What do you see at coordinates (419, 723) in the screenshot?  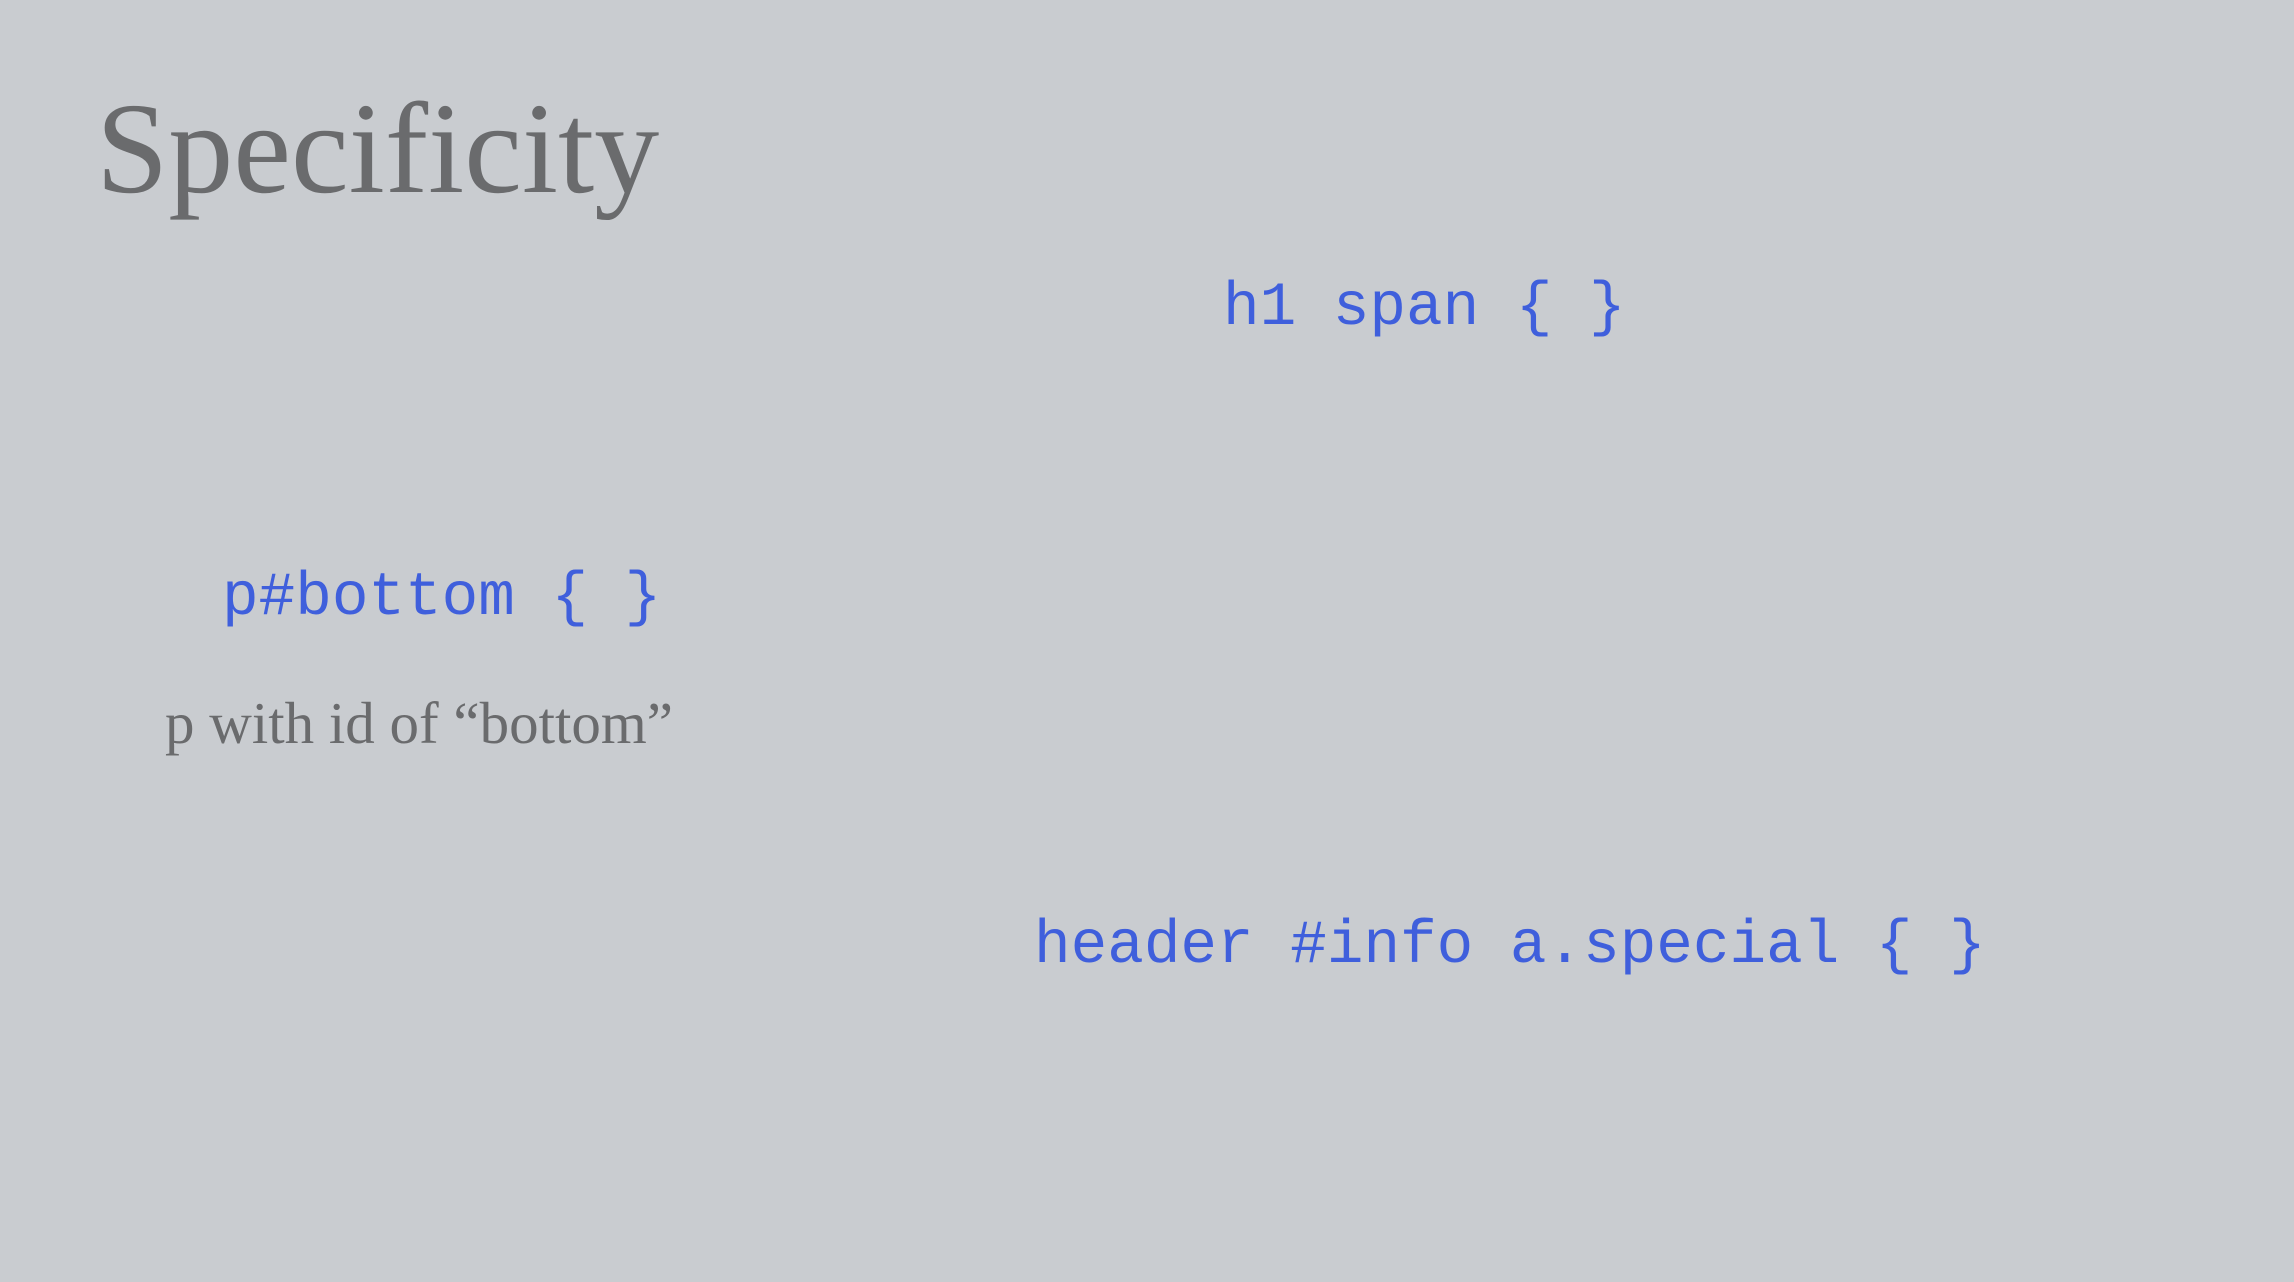 I see `selector-p-bottom-description: p with id of “bottom”` at bounding box center [419, 723].